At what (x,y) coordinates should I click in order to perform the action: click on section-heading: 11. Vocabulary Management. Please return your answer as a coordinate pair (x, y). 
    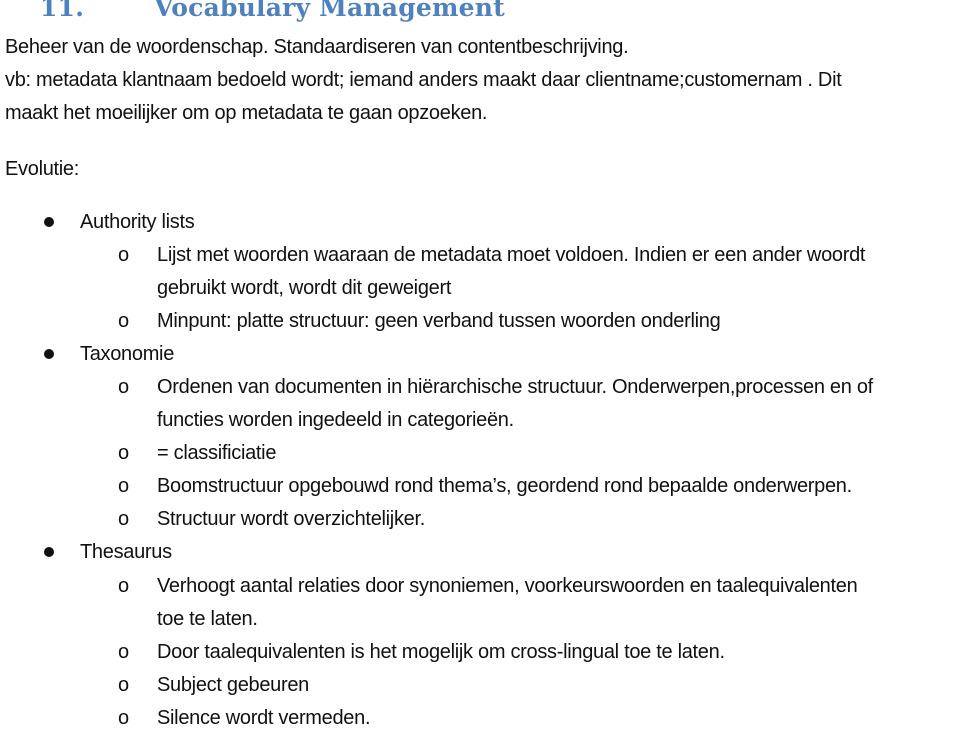
    Looking at the image, I should click on (272, 11).